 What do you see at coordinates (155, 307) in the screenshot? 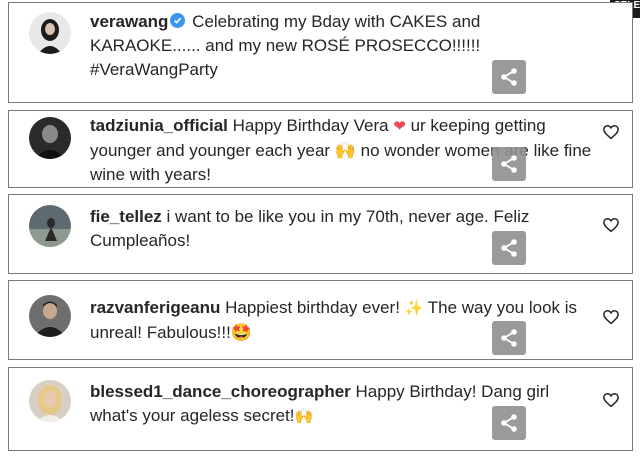
I see `username: razvanferigeanu` at bounding box center [155, 307].